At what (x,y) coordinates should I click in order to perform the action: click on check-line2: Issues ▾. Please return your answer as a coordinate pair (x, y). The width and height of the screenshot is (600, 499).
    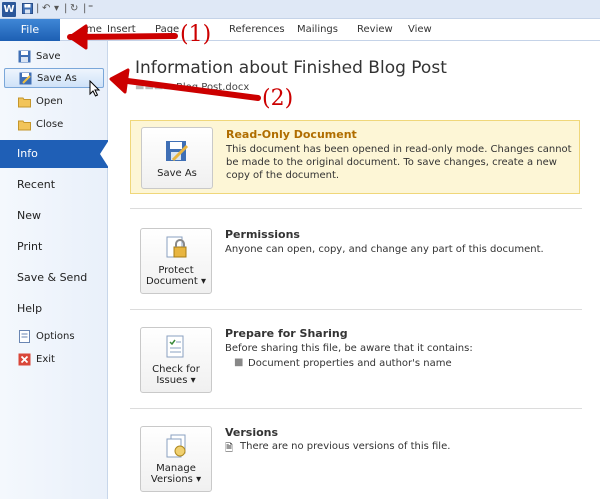
    Looking at the image, I should click on (176, 380).